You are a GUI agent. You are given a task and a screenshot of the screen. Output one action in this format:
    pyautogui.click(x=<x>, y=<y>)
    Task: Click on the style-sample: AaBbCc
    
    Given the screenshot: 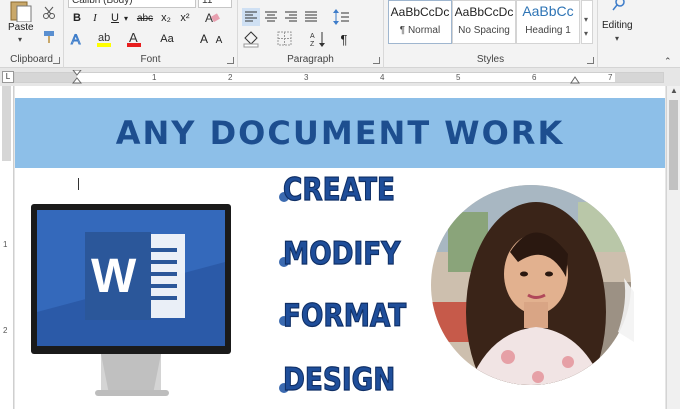 What is the action you would take?
    pyautogui.click(x=548, y=11)
    